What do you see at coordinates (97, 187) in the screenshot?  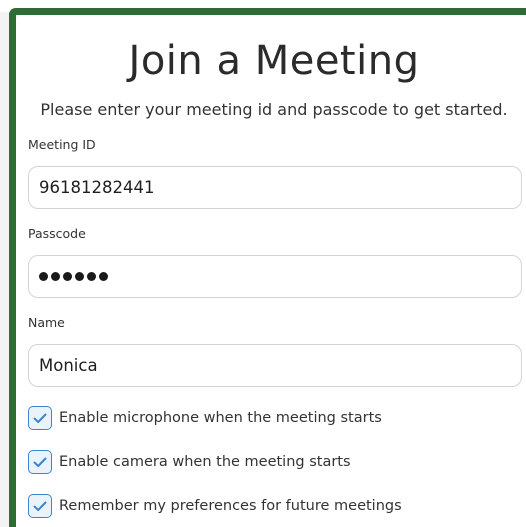 I see `meeting-id-value: 96181282441` at bounding box center [97, 187].